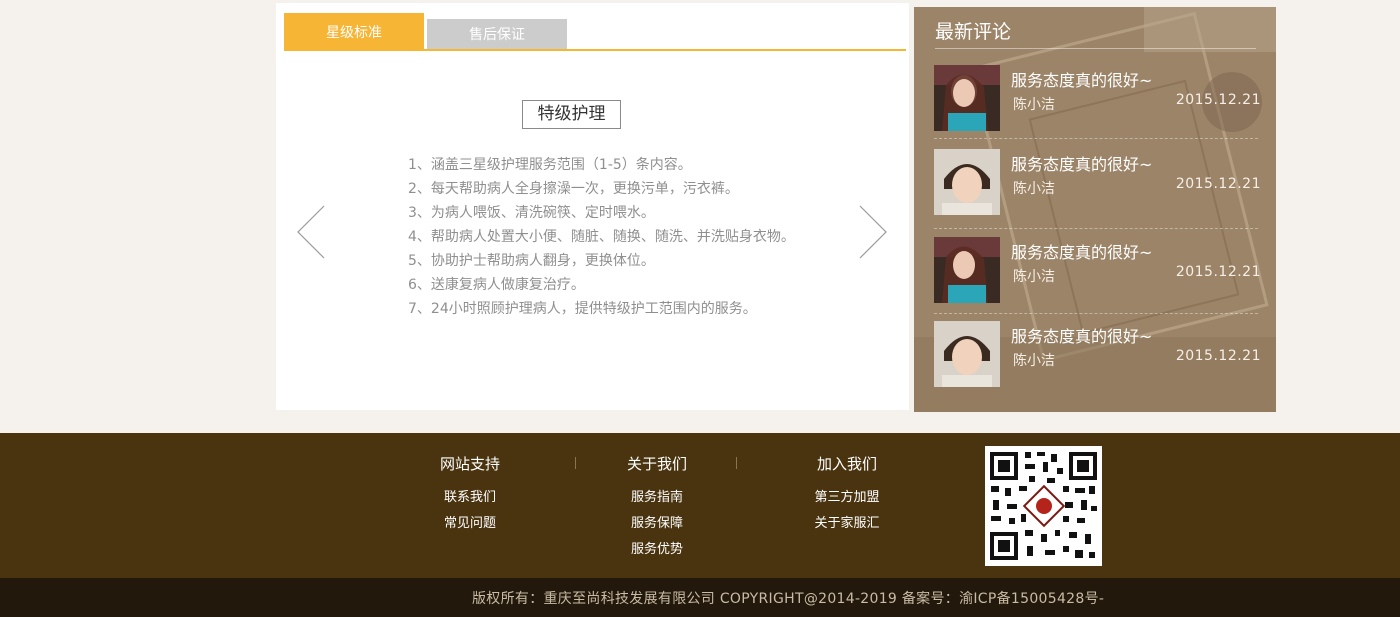 The image size is (1400, 617). What do you see at coordinates (657, 550) in the screenshot?
I see `footer-link-advantage: 服务优势` at bounding box center [657, 550].